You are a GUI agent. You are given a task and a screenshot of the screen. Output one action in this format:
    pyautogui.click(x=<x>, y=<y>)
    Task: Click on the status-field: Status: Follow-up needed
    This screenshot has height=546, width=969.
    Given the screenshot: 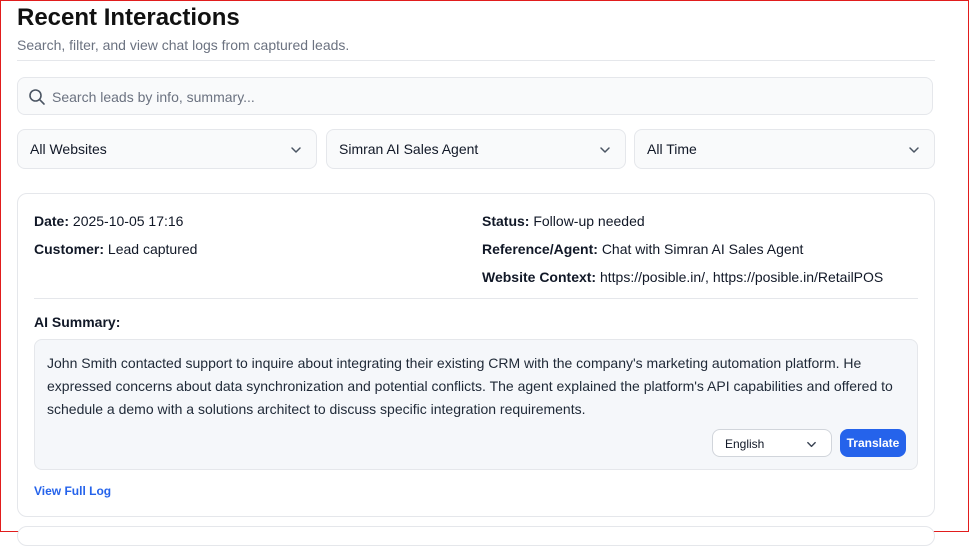 What is the action you would take?
    pyautogui.click(x=563, y=221)
    